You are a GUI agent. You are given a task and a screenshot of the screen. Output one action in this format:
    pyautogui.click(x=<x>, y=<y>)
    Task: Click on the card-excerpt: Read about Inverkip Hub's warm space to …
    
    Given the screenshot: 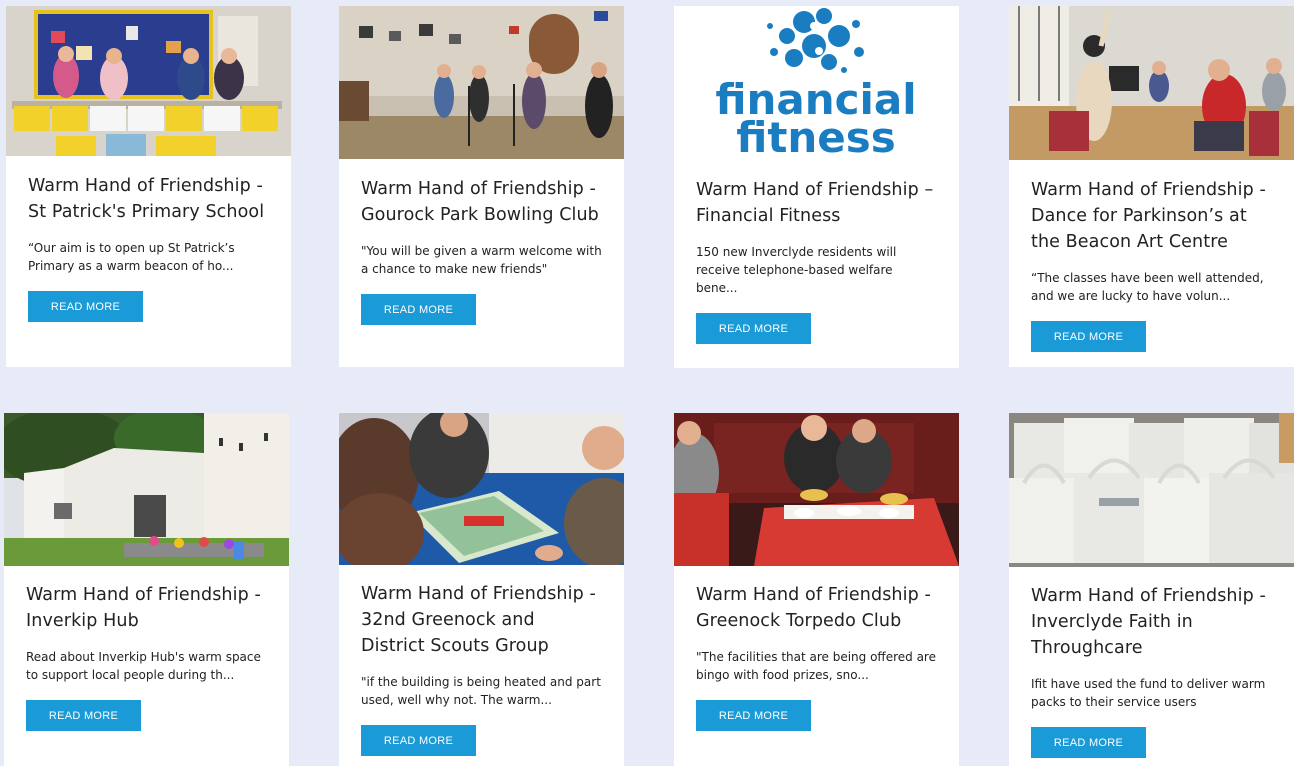 What is the action you would take?
    pyautogui.click(x=143, y=666)
    